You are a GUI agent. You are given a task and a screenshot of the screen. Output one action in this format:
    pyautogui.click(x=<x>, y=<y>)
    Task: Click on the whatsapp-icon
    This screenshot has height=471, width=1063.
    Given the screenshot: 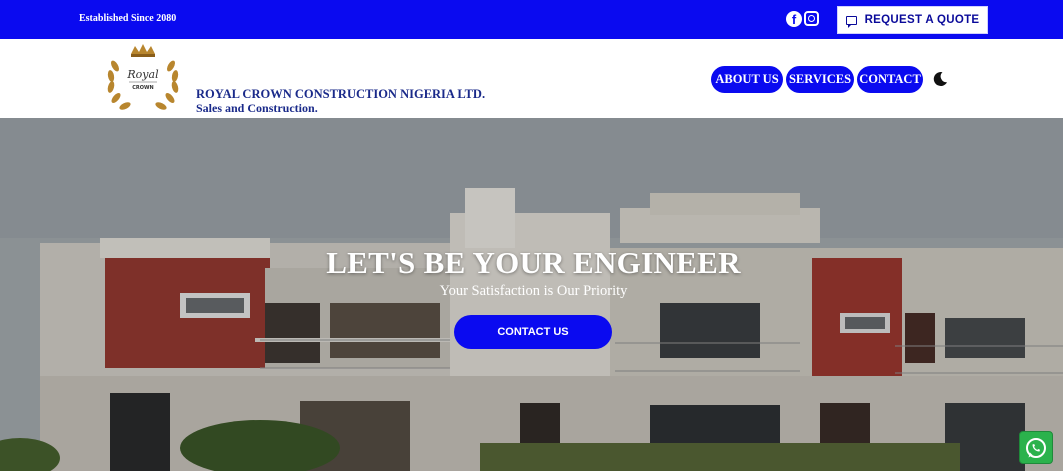 What is the action you would take?
    pyautogui.click(x=1036, y=447)
    